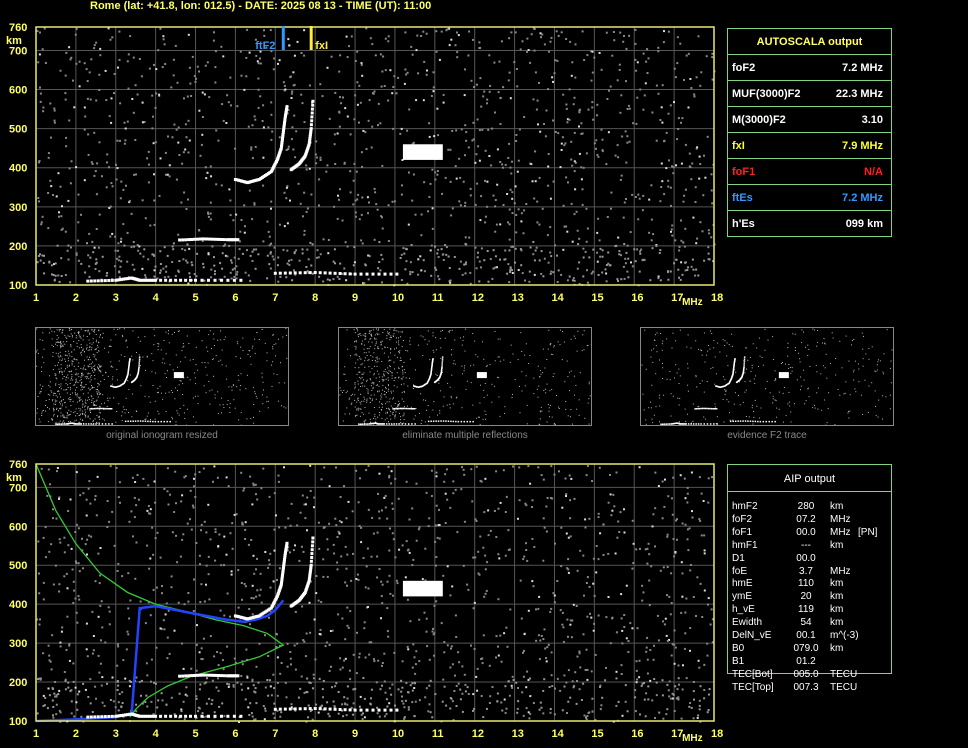  Describe the element at coordinates (873, 636) in the screenshot. I see `aip-cell` at that location.